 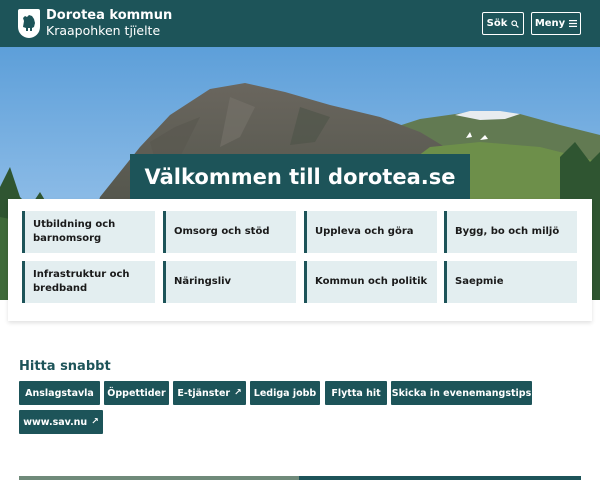 I want to click on category-saepmie: Saepmie, so click(x=510, y=282).